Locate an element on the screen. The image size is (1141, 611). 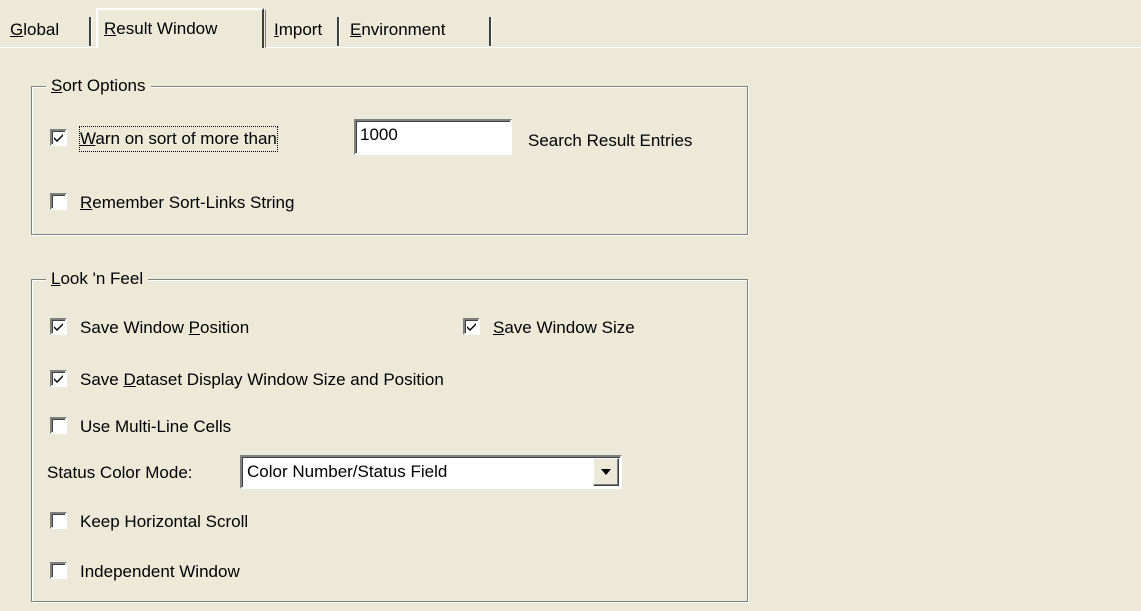
use-multiline-cells-box is located at coordinates (58, 425).